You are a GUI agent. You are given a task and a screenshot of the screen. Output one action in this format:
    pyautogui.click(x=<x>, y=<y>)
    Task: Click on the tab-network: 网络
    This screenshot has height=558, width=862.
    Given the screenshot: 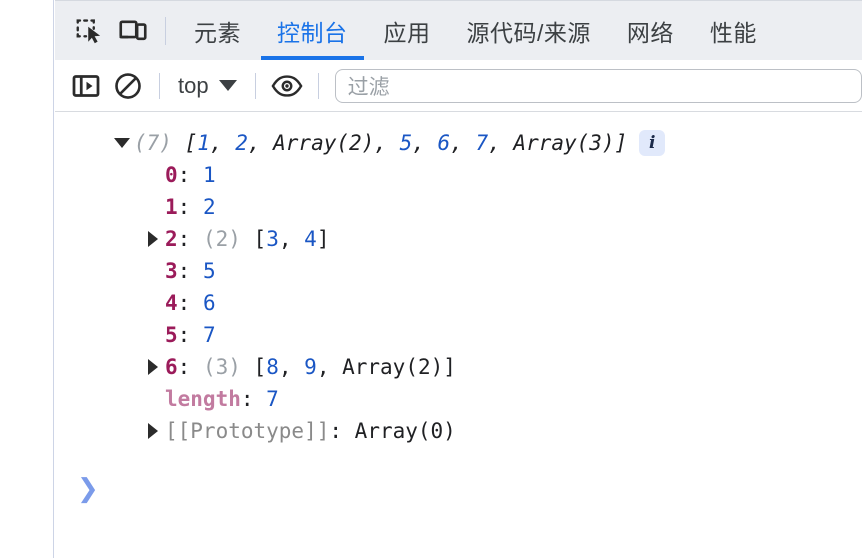 What is the action you would take?
    pyautogui.click(x=650, y=31)
    